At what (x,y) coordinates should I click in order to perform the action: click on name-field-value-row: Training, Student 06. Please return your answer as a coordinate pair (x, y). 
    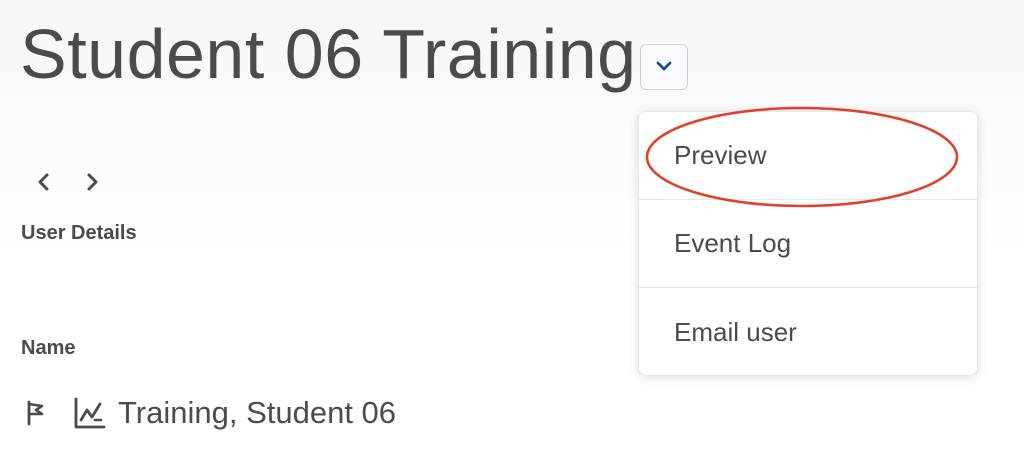
    Looking at the image, I should click on (210, 413).